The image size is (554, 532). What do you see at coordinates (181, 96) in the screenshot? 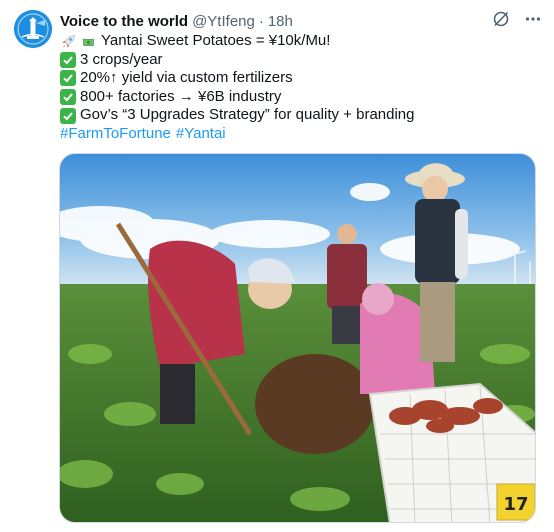
I see `point-text: 800+ factories → ¥6B industry` at bounding box center [181, 96].